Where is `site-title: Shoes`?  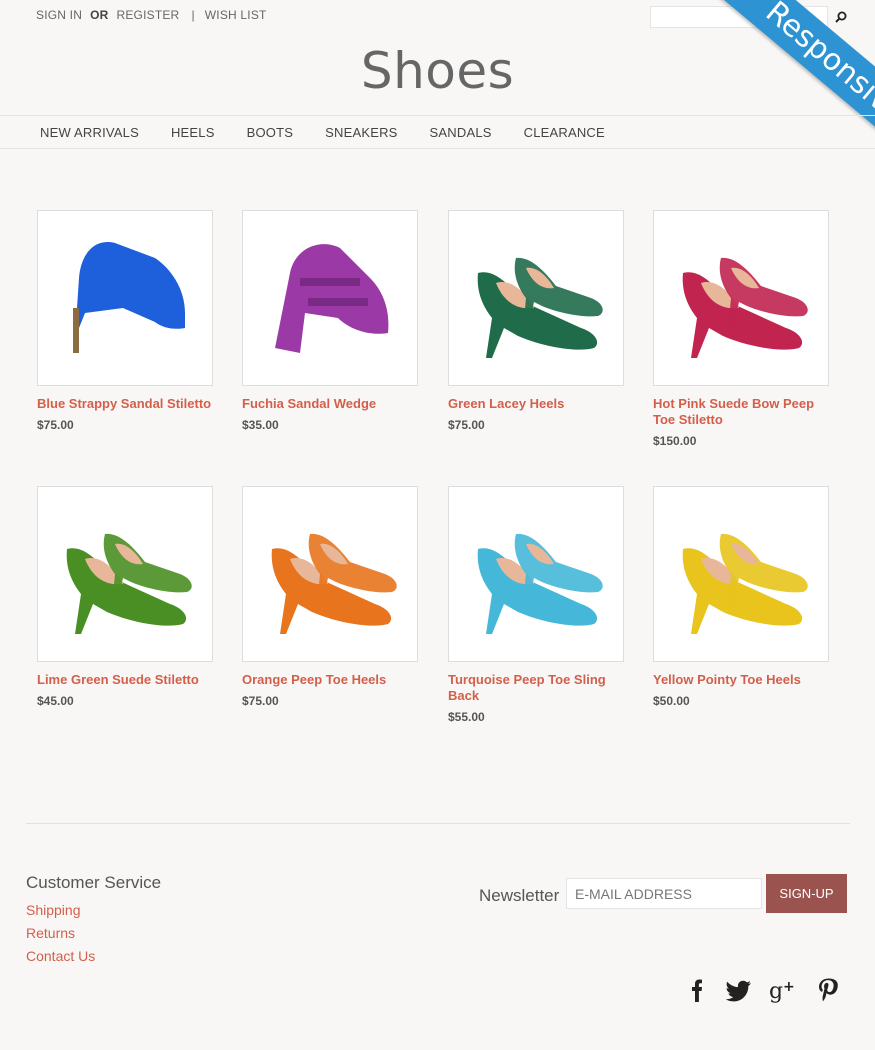
site-title: Shoes is located at coordinates (437, 71).